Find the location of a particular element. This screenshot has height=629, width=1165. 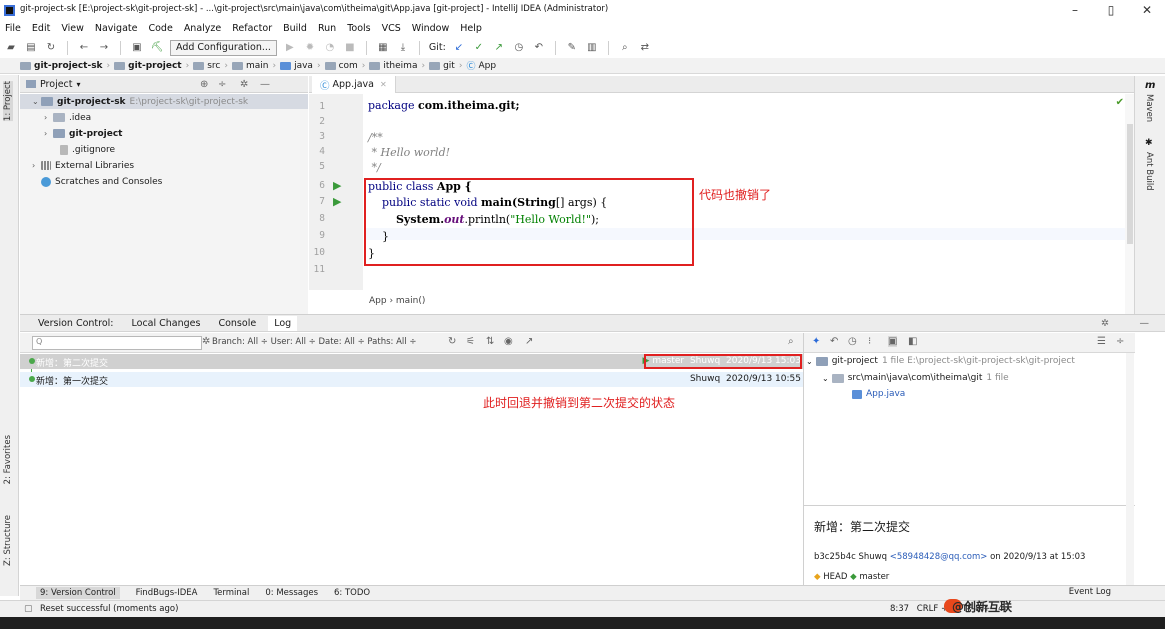

translate-icon: ⇄ is located at coordinates (645, 48).